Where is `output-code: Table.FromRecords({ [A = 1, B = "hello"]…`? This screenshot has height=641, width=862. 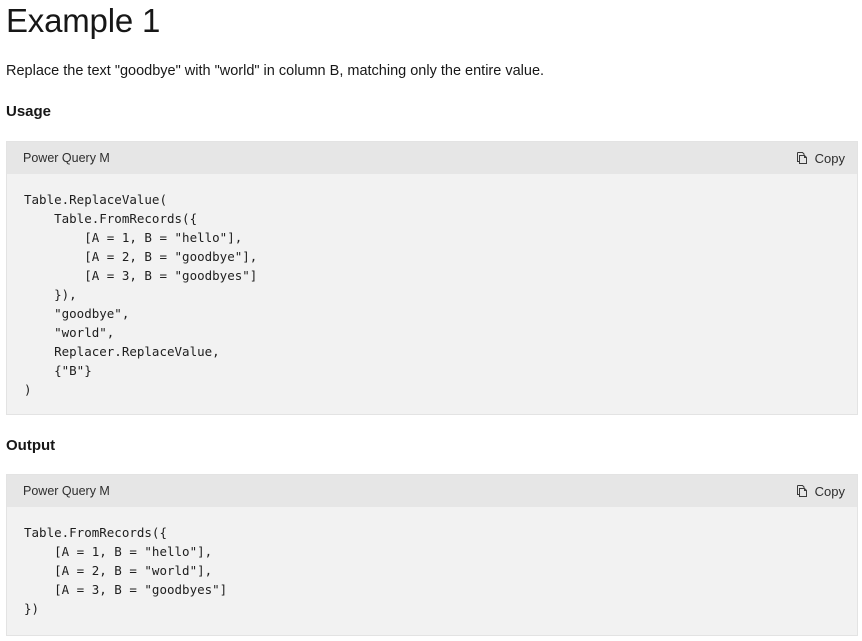
output-code: Table.FromRecords({ [A = 1, B = "hello"]… is located at coordinates (126, 570).